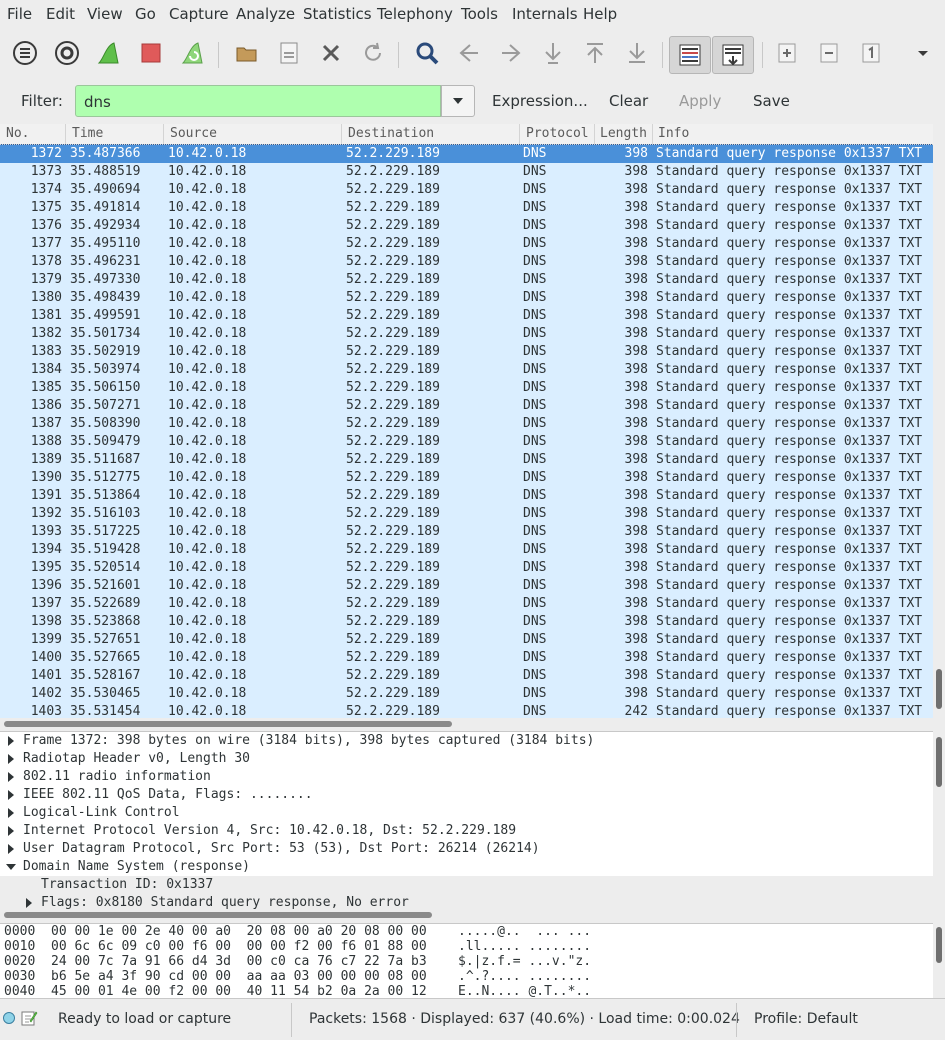 This screenshot has width=945, height=1040. What do you see at coordinates (787, 53) in the screenshot?
I see `zoom-in-icon` at bounding box center [787, 53].